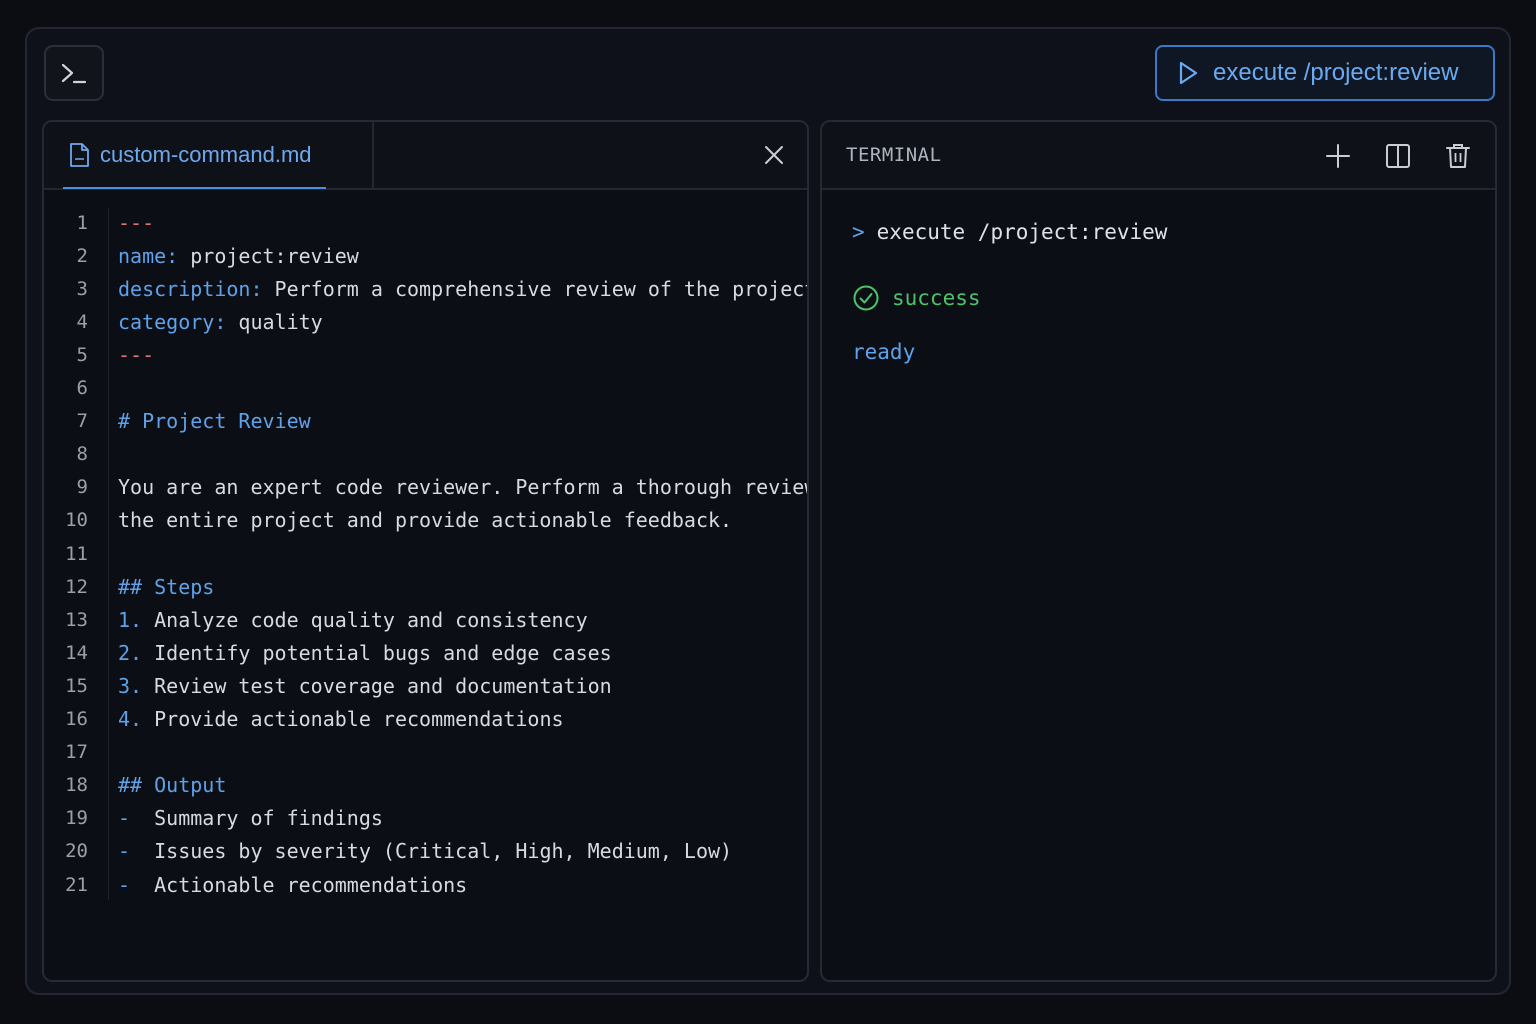  Describe the element at coordinates (76, 619) in the screenshot. I see `line-number: 13` at that location.